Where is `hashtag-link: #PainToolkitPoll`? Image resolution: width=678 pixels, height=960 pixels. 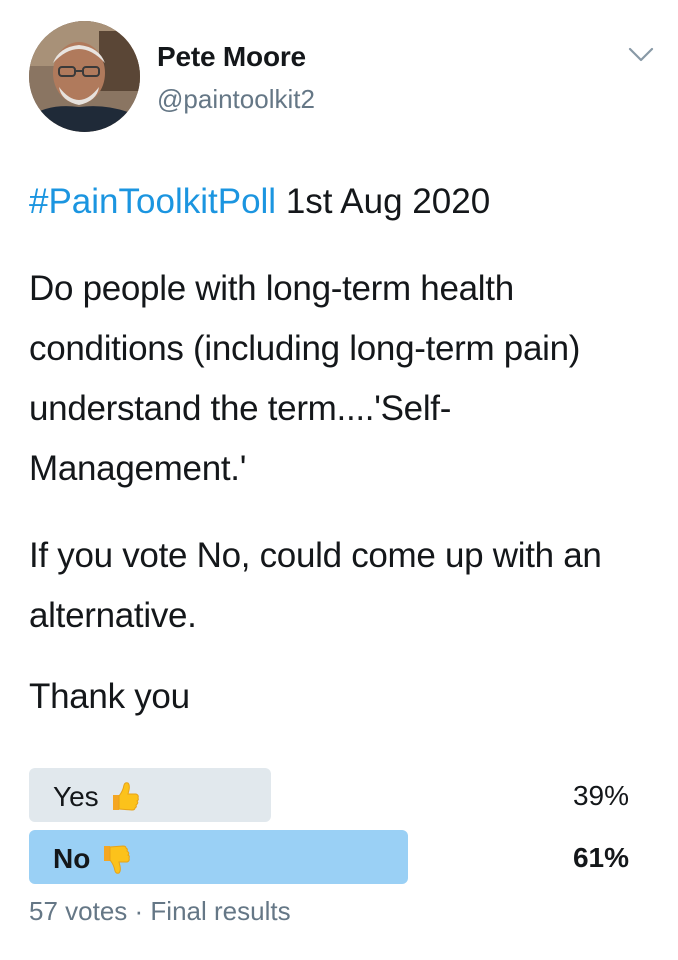
hashtag-link: #PainToolkitPoll is located at coordinates (152, 201).